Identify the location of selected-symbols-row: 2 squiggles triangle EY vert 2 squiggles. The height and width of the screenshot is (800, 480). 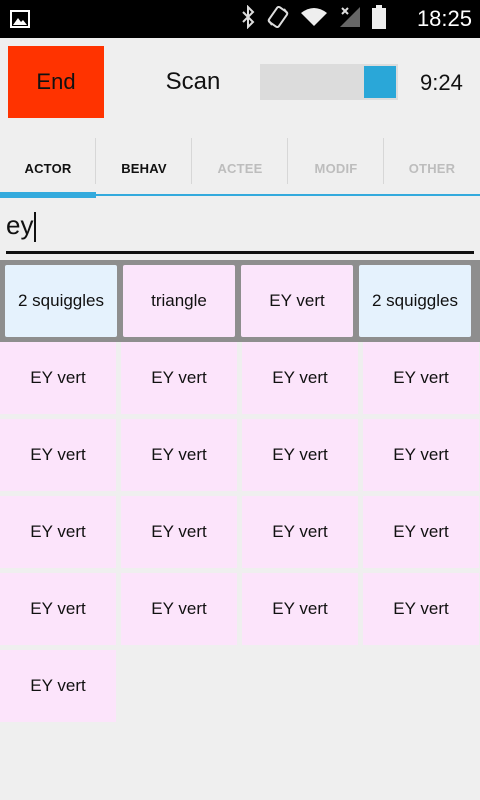
(240, 301).